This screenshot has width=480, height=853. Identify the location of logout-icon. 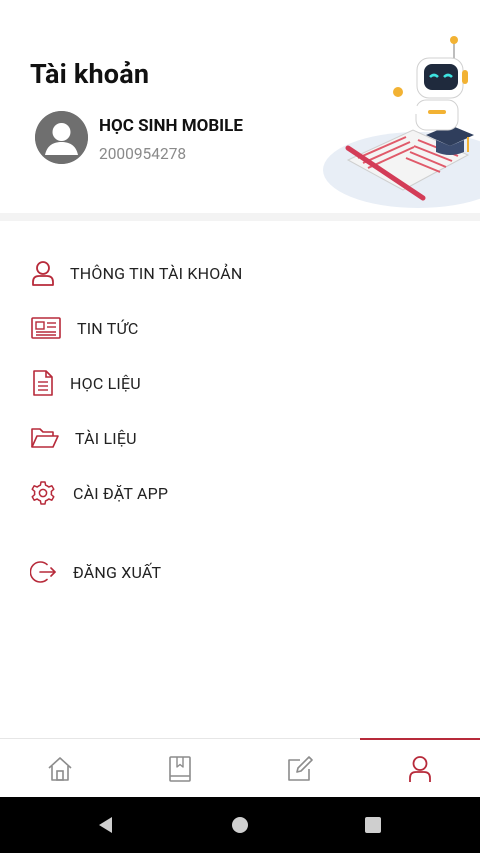
(43, 572).